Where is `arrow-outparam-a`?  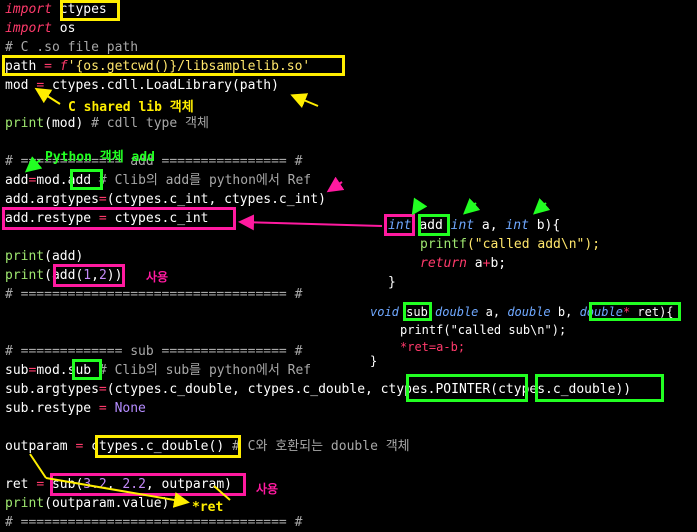
arrow-outparam-a is located at coordinates (38, 466).